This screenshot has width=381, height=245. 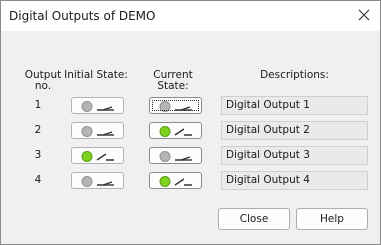 I want to click on help-button: Help, so click(x=332, y=219).